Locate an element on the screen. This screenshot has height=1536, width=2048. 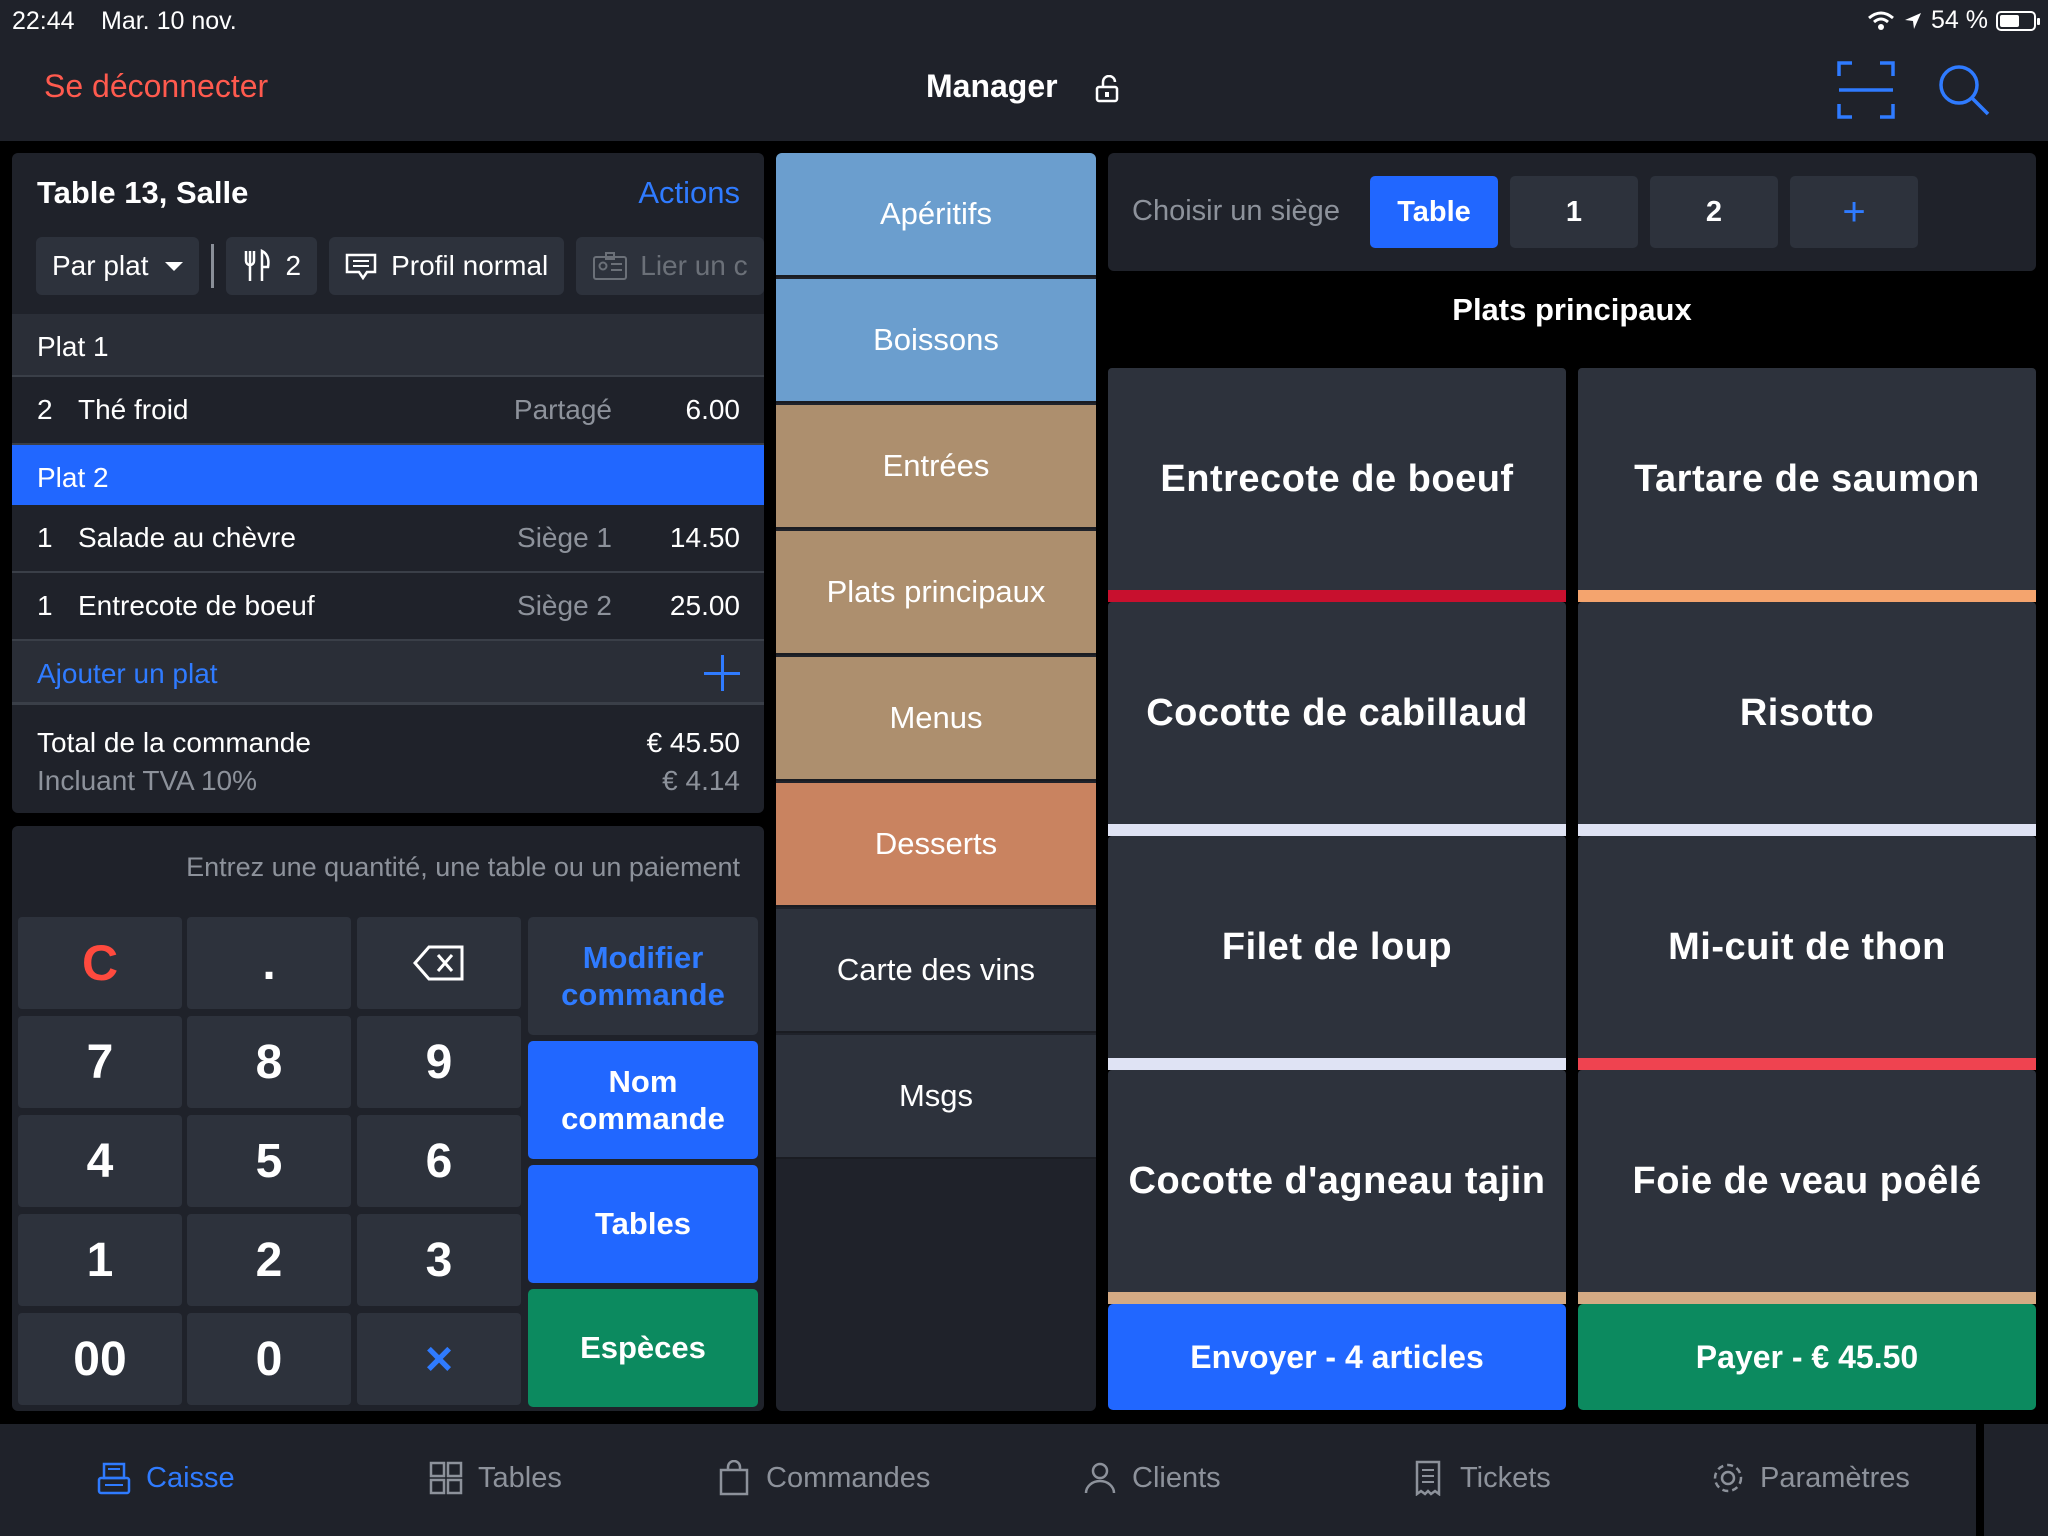
product-name: Risotto is located at coordinates (1807, 712).